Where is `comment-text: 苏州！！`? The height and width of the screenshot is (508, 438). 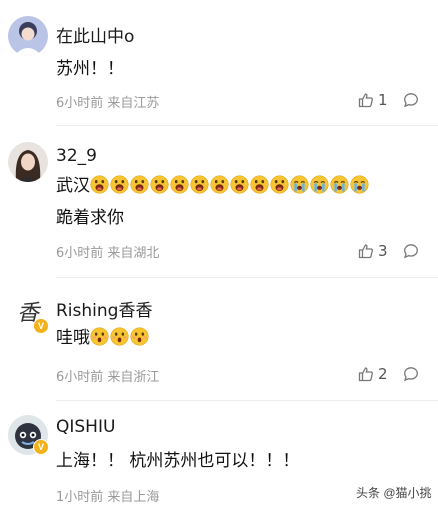
comment-text: 苏州！！ is located at coordinates (90, 69).